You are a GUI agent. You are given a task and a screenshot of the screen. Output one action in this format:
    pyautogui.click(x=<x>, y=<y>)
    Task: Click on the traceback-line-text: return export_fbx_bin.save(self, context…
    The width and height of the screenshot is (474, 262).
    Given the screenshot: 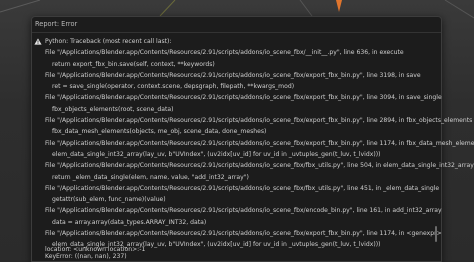 What is the action you would take?
    pyautogui.click(x=133, y=64)
    